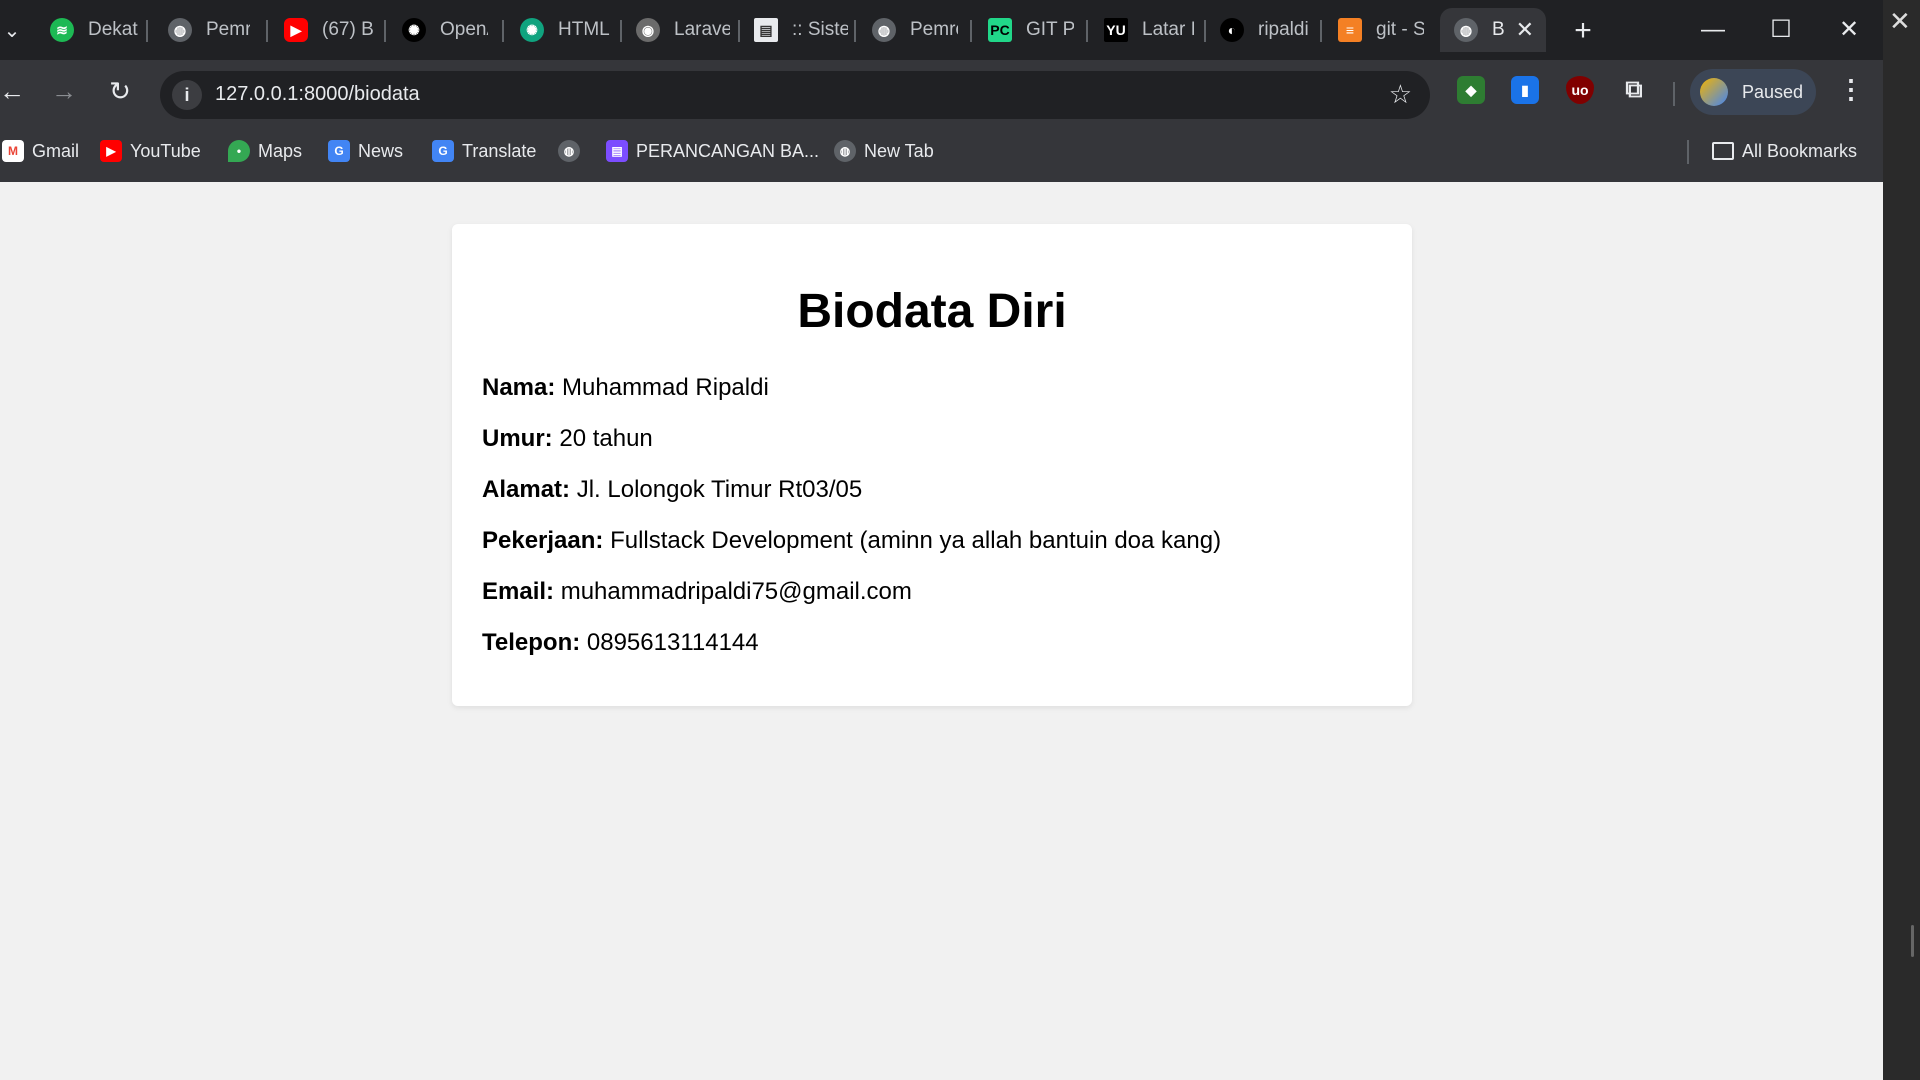 This screenshot has width=1920, height=1080. What do you see at coordinates (187, 95) in the screenshot?
I see `site-info-icon: i` at bounding box center [187, 95].